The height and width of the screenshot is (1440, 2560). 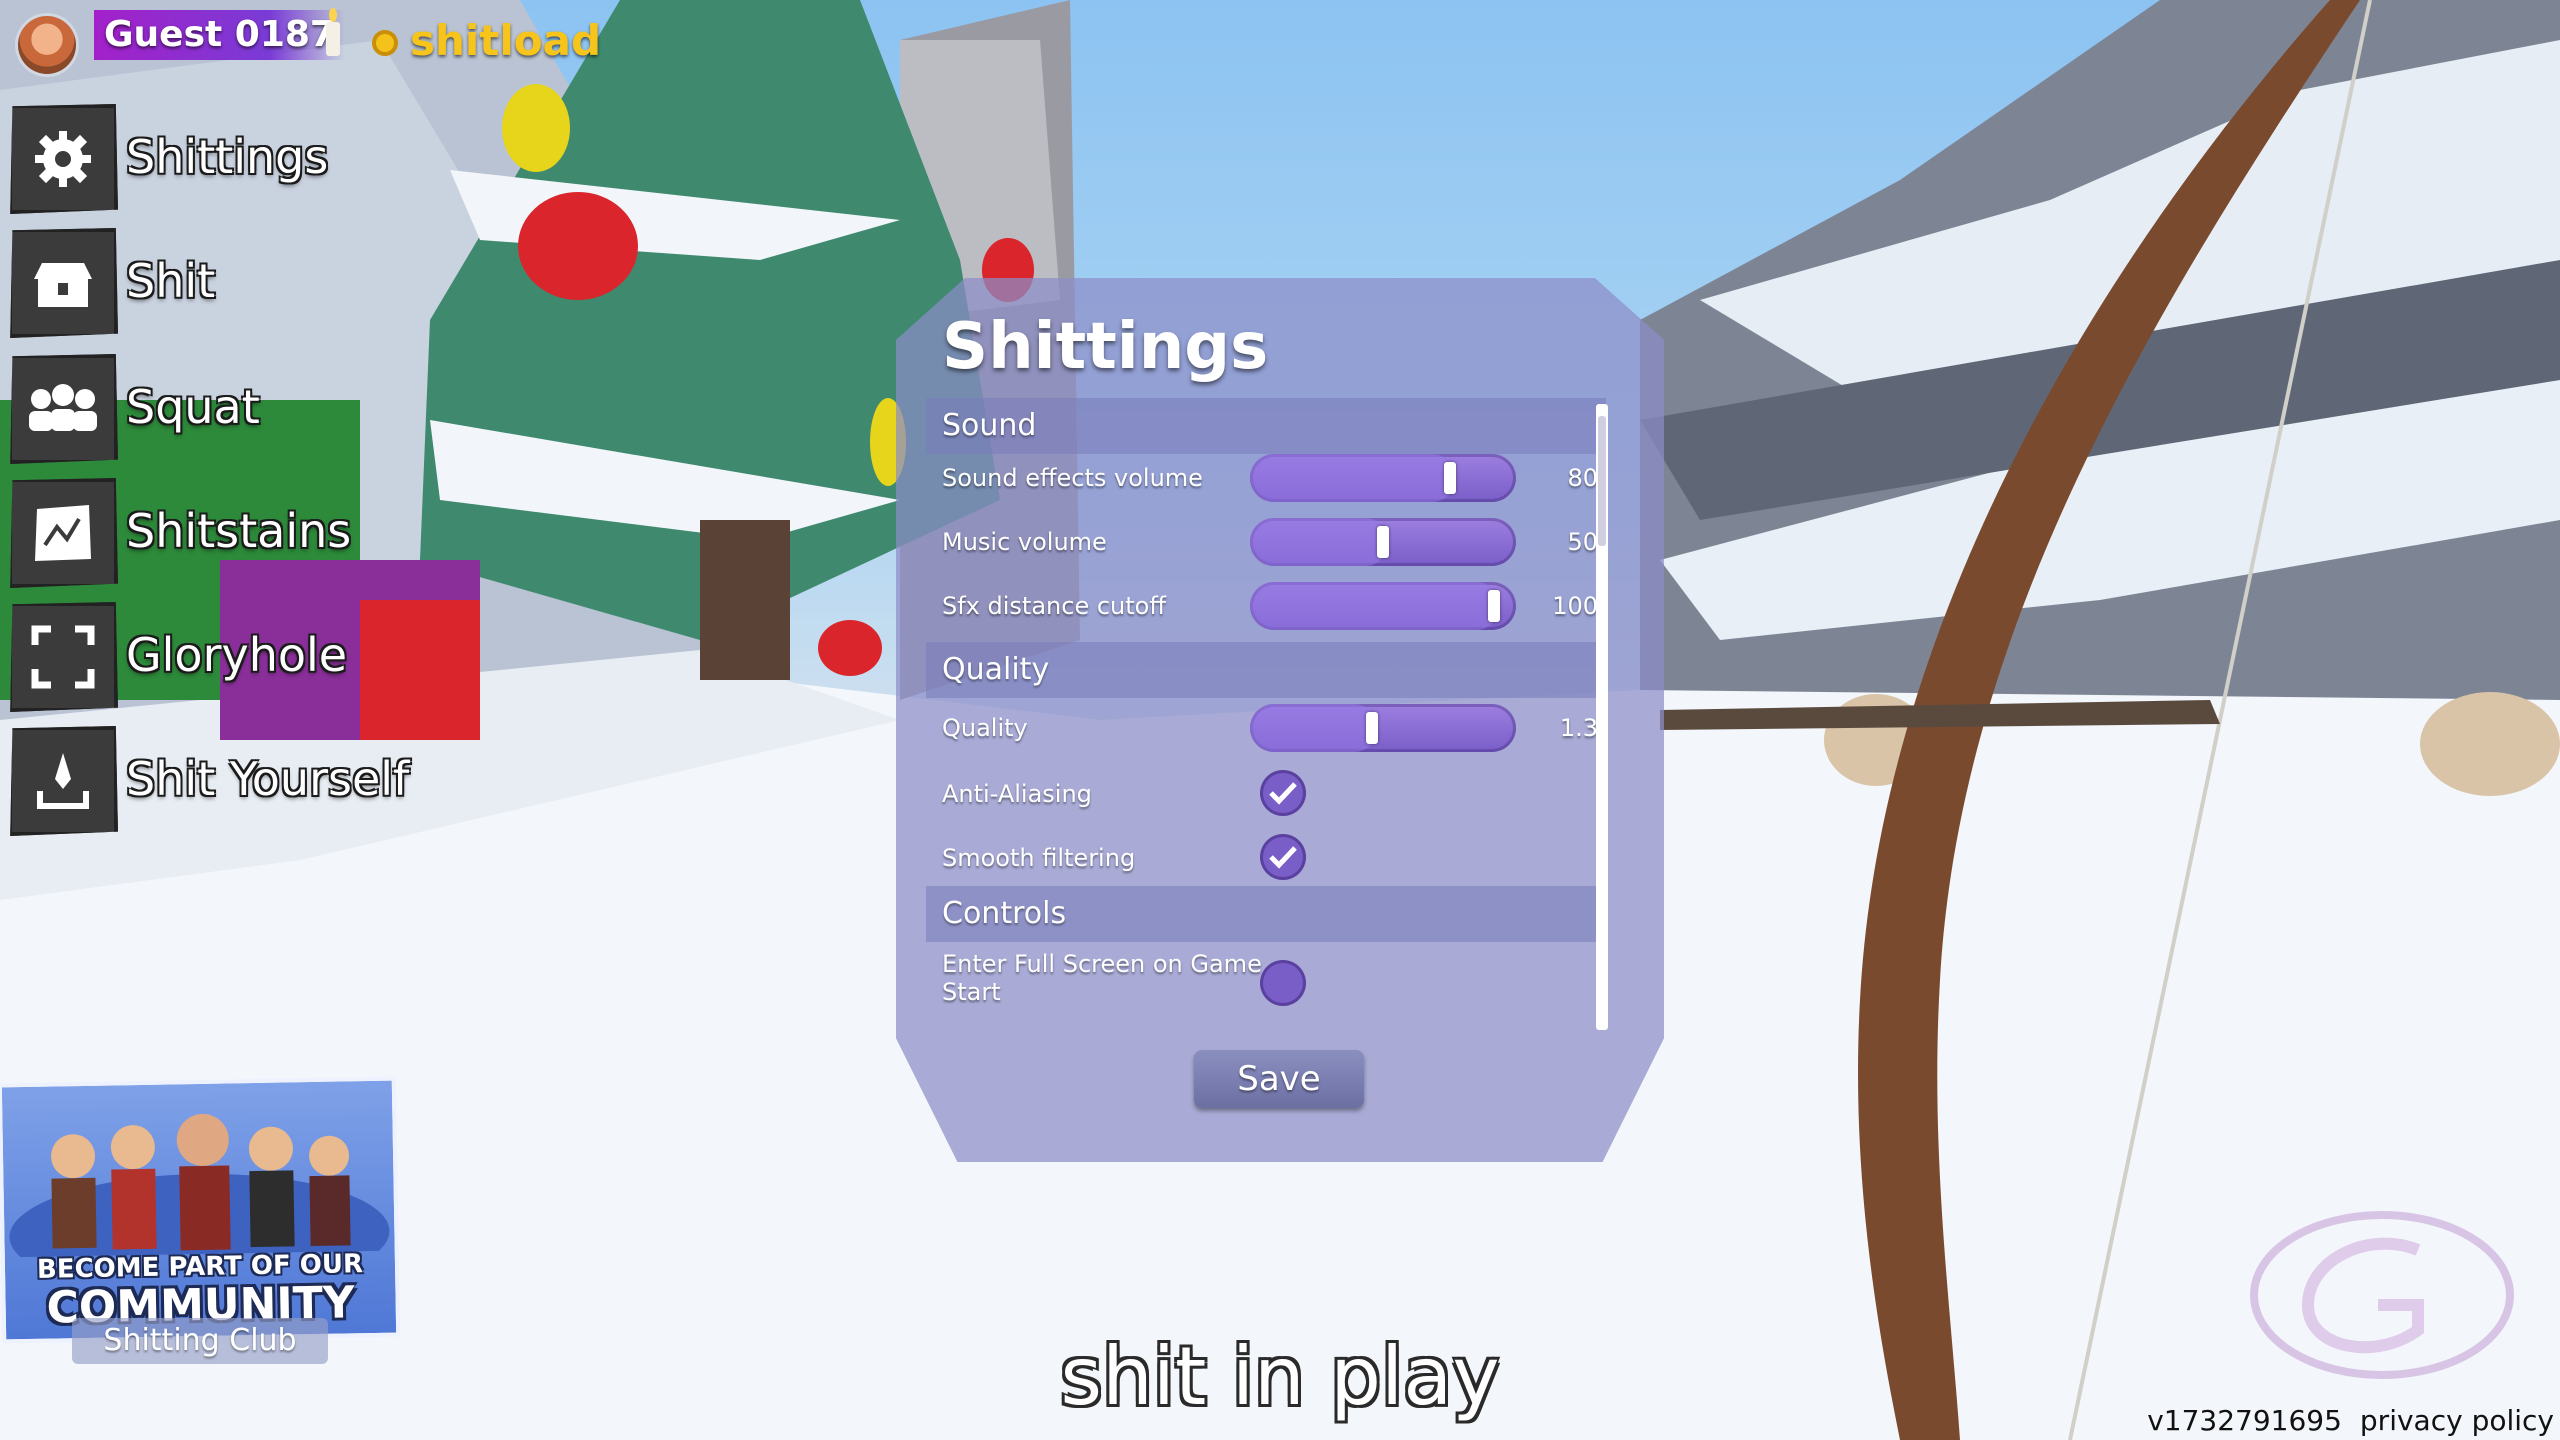 I want to click on music-volume-slider, so click(x=1383, y=542).